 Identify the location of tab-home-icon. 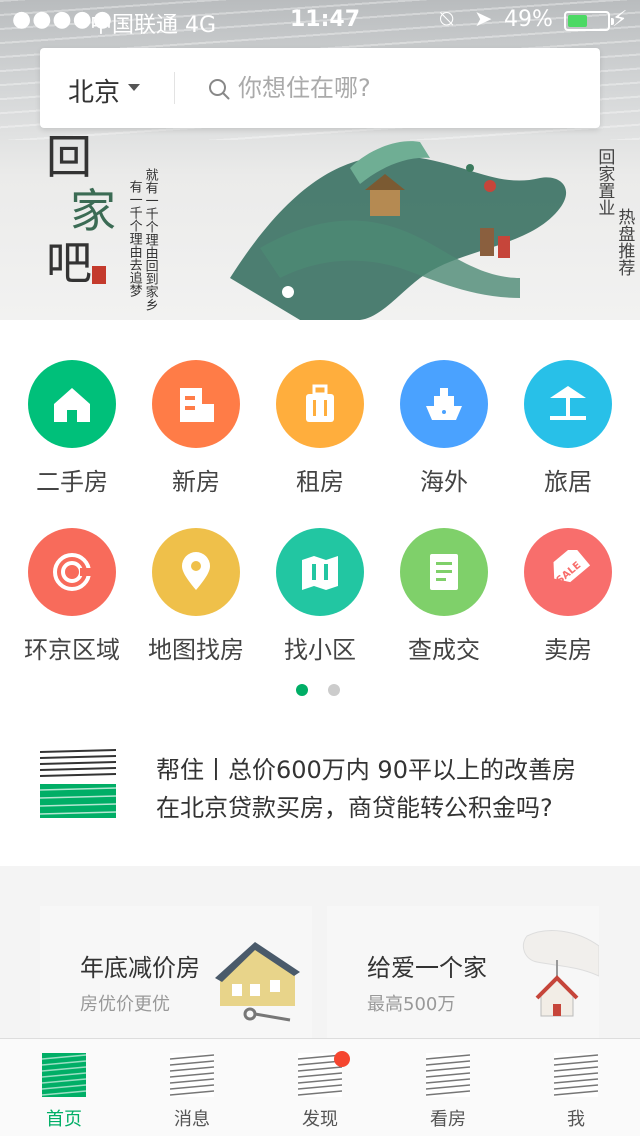
(64, 1075).